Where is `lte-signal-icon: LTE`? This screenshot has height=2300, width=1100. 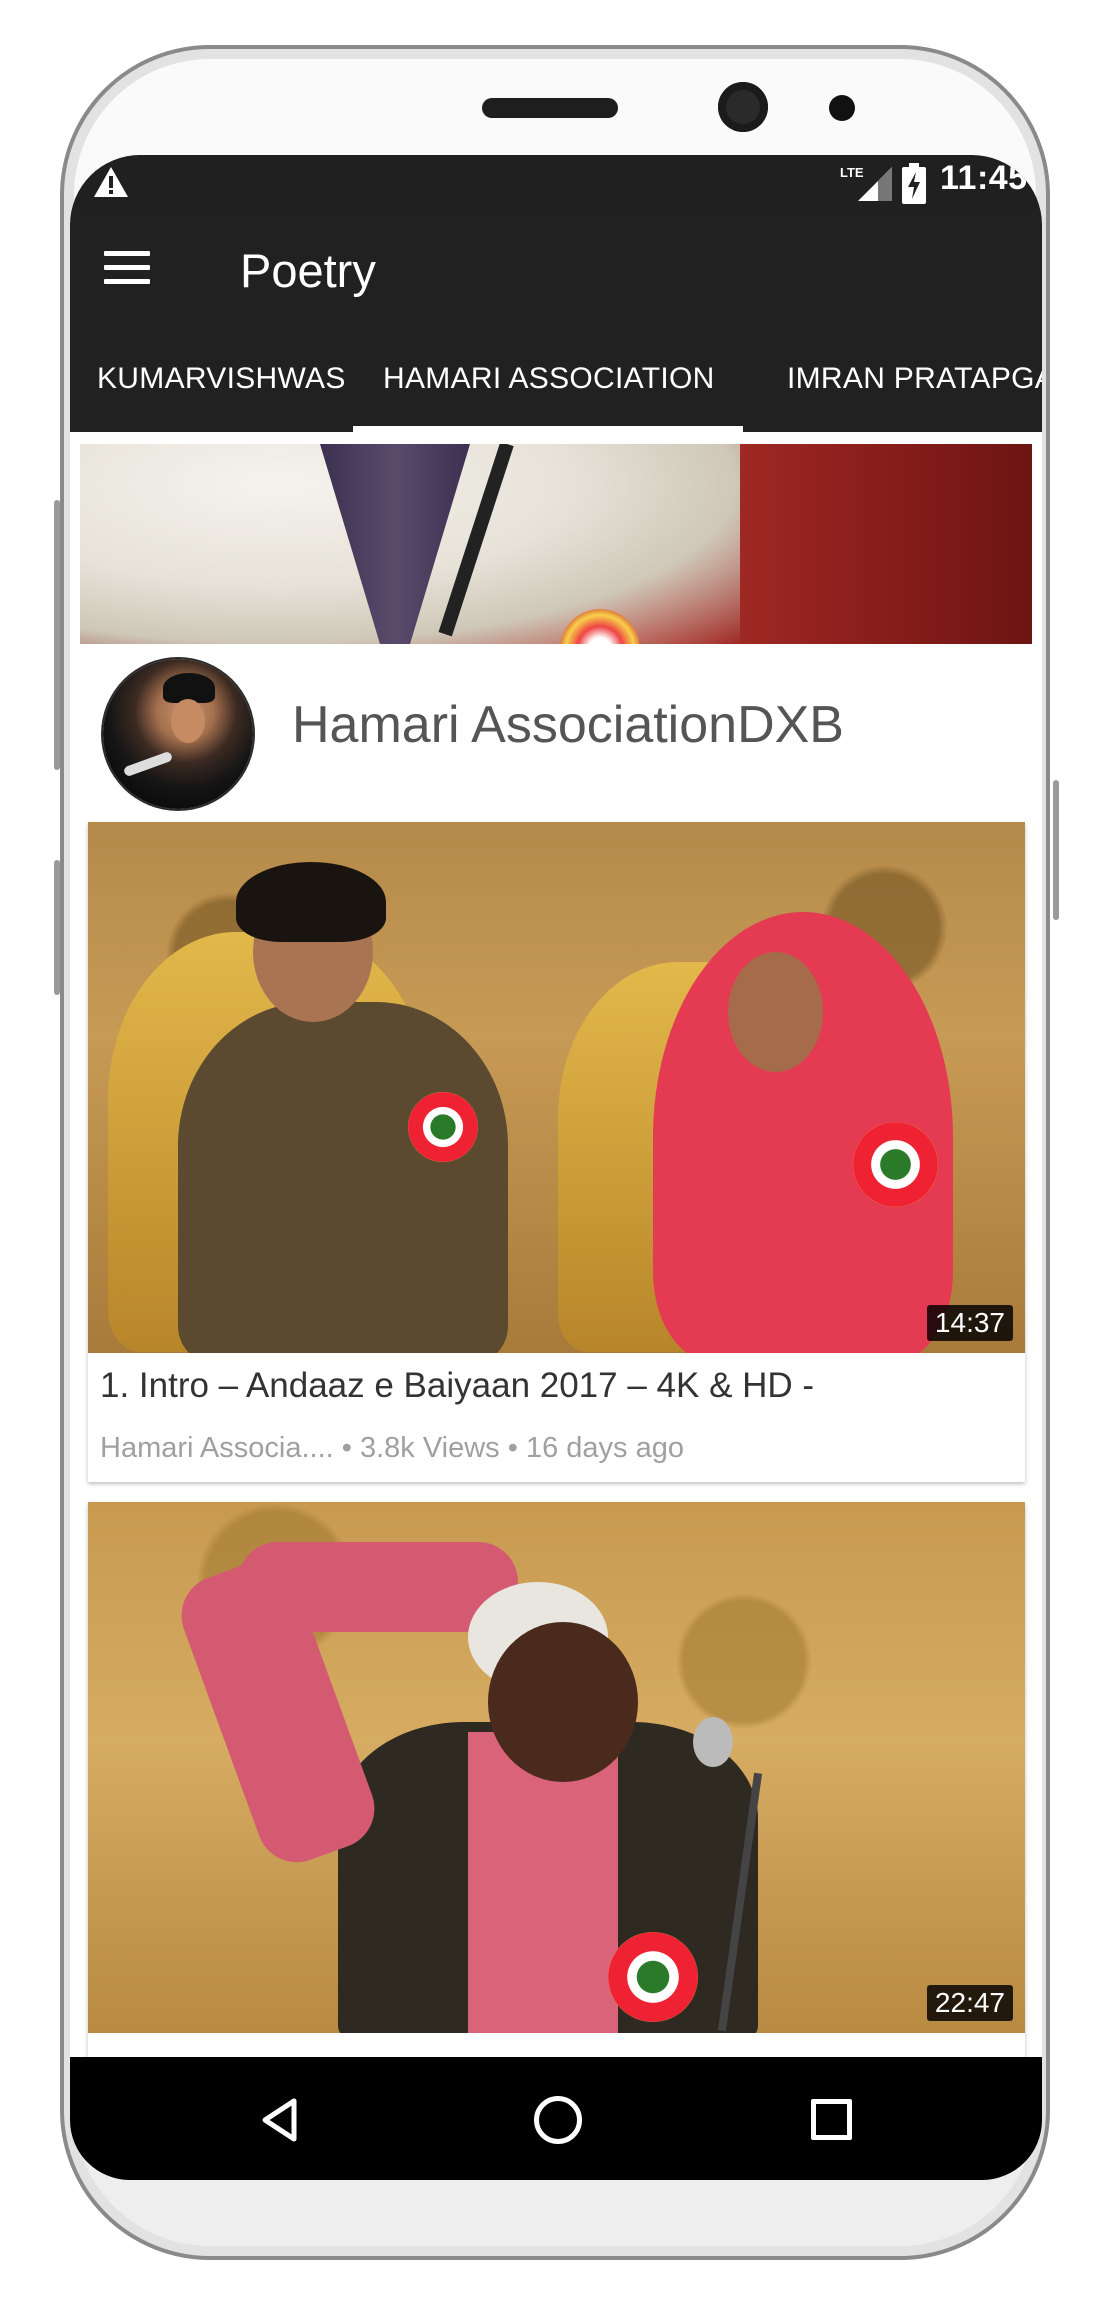 lte-signal-icon: LTE is located at coordinates (866, 183).